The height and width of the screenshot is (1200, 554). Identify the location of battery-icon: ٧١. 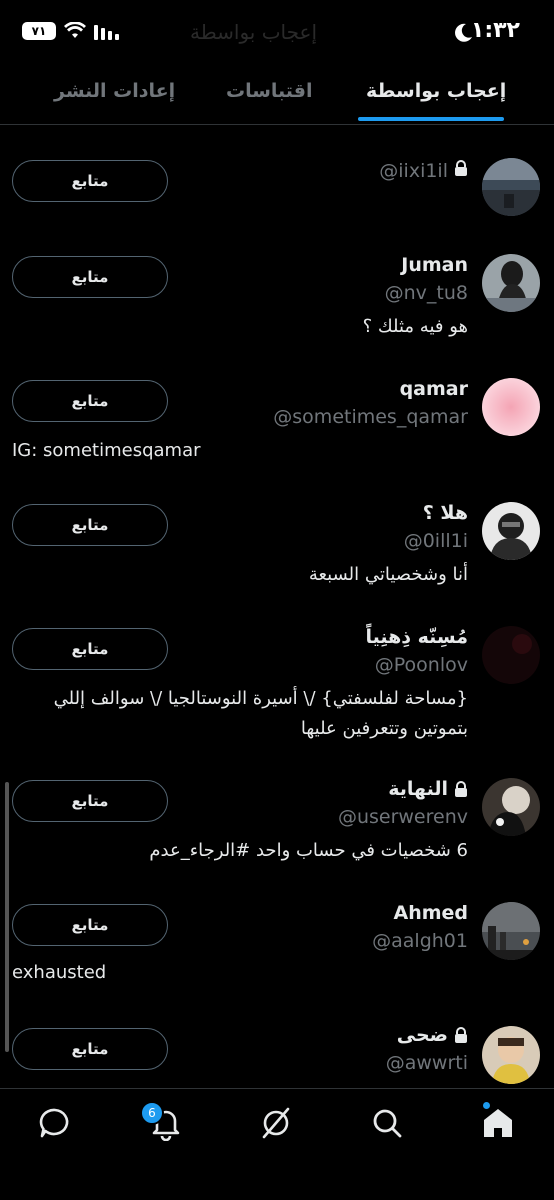
(39, 31).